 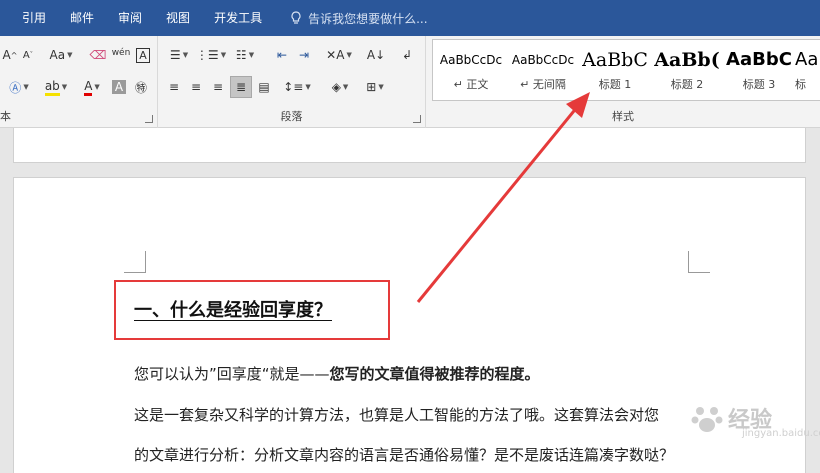 I want to click on line-spacing-icon: ↕≡ ▼, so click(x=297, y=87).